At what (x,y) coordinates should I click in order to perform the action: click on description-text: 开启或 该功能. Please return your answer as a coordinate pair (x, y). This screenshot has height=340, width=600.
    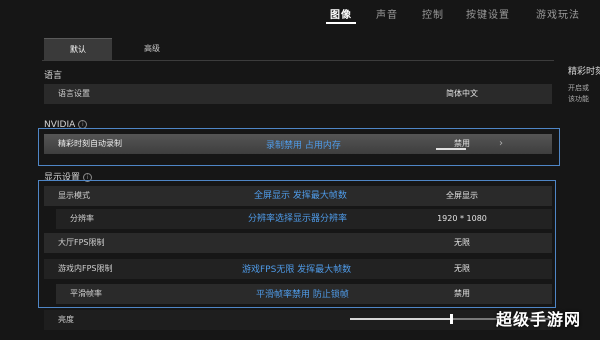
    Looking at the image, I should click on (584, 94).